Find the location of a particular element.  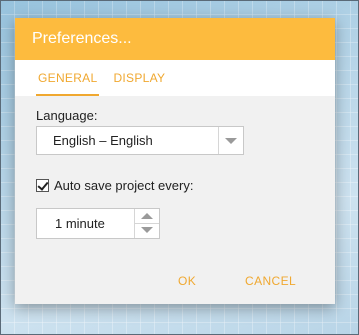

autosave-interval-spinner: 1 minute is located at coordinates (98, 223).